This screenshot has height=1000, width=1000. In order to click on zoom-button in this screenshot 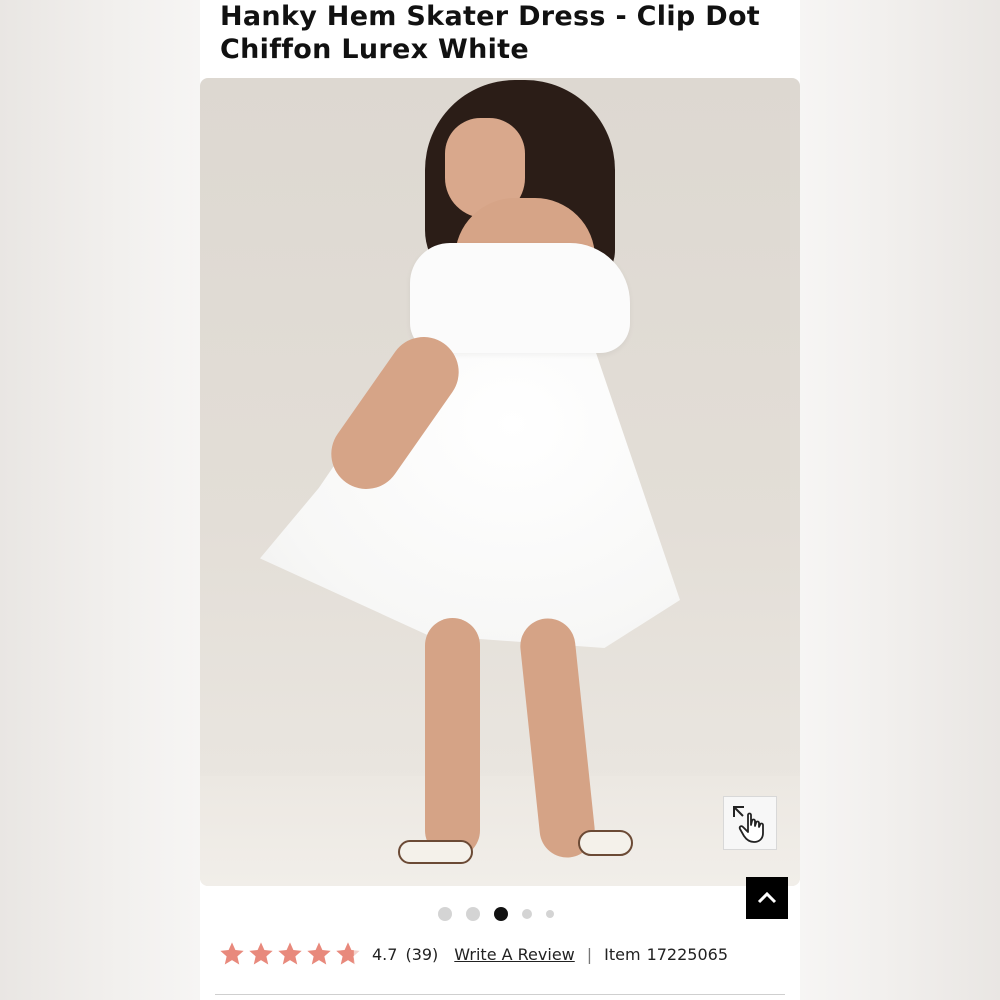, I will do `click(750, 823)`.